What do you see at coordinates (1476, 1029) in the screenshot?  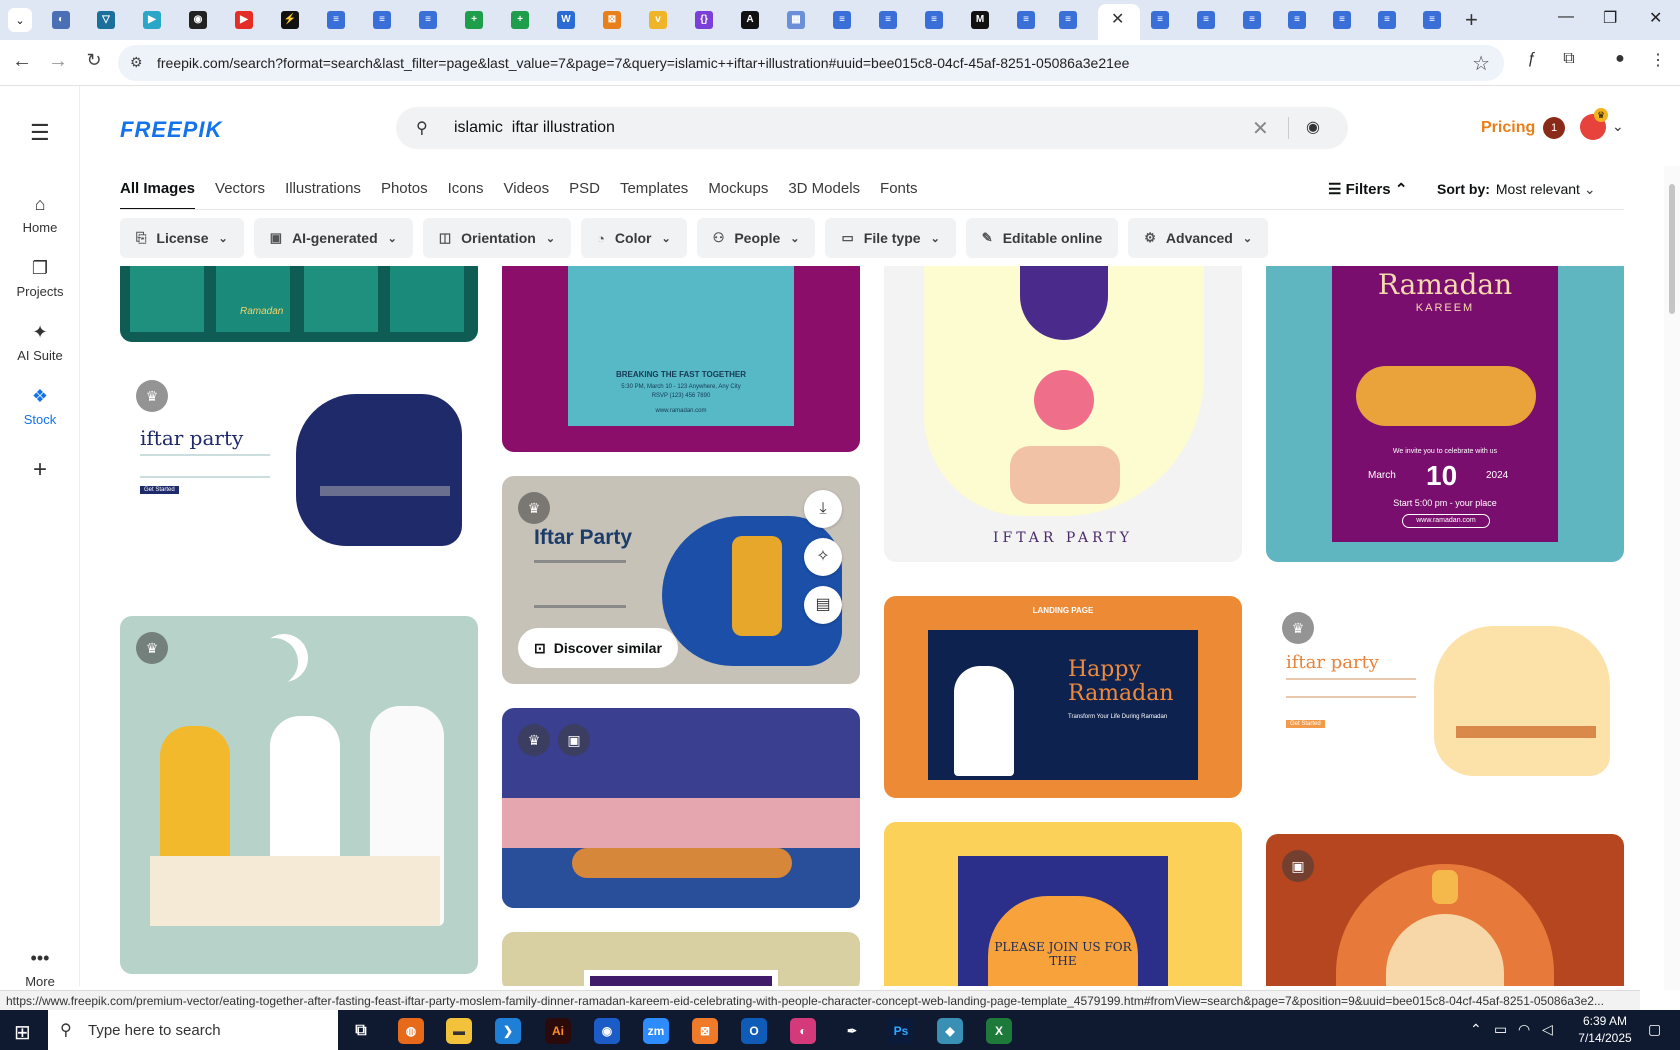 I see `tray-chevron-icon: ⌃` at bounding box center [1476, 1029].